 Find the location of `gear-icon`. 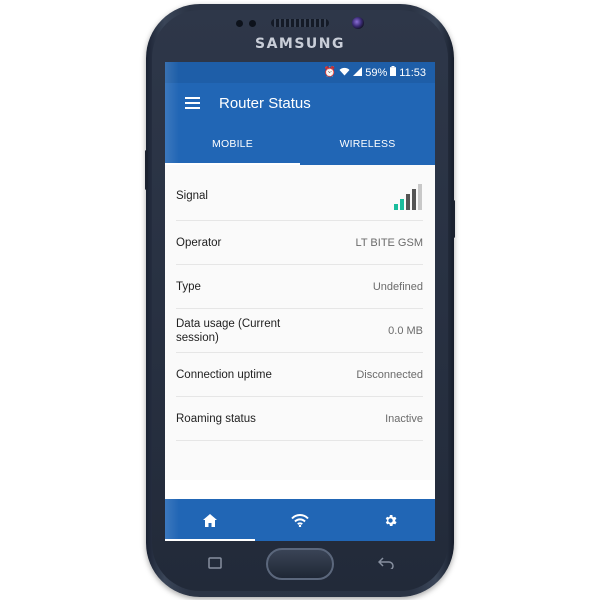

gear-icon is located at coordinates (391, 520).